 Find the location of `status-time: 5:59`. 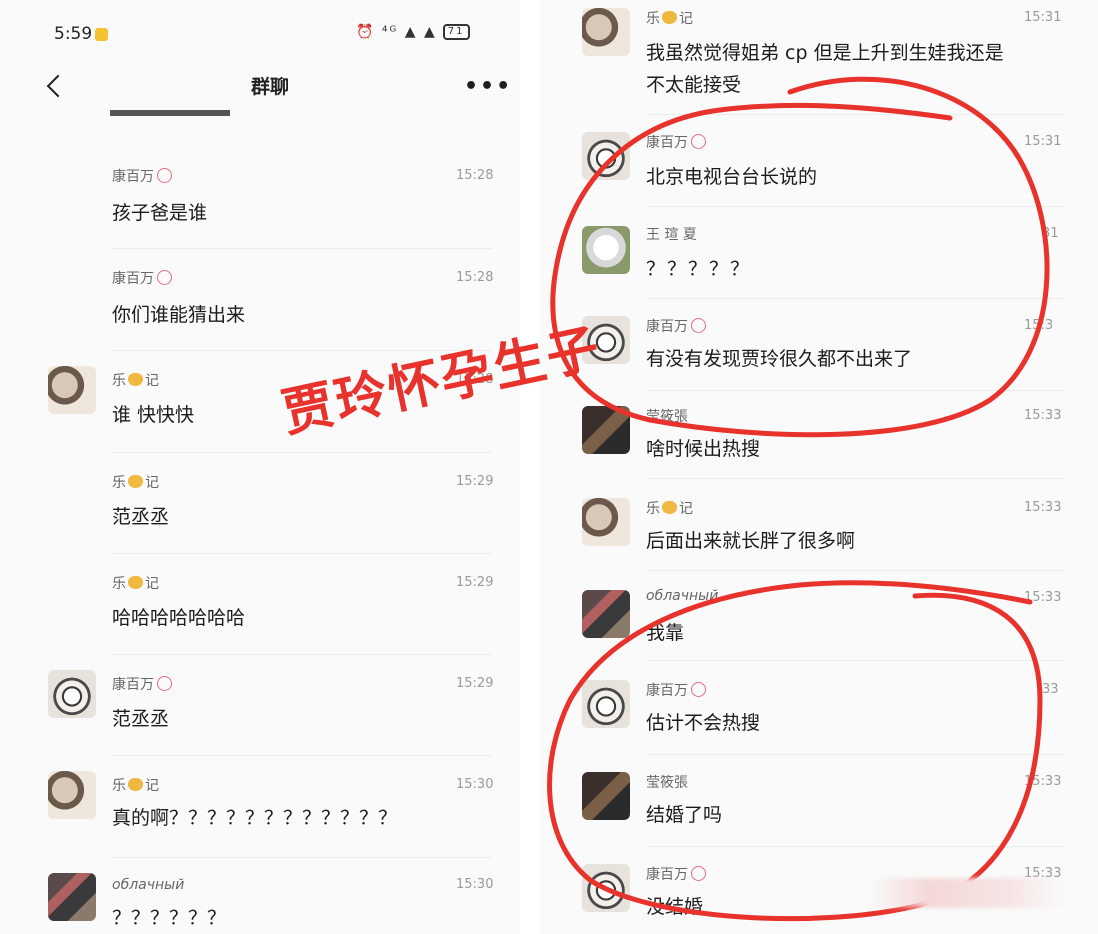

status-time: 5:59 is located at coordinates (73, 34).